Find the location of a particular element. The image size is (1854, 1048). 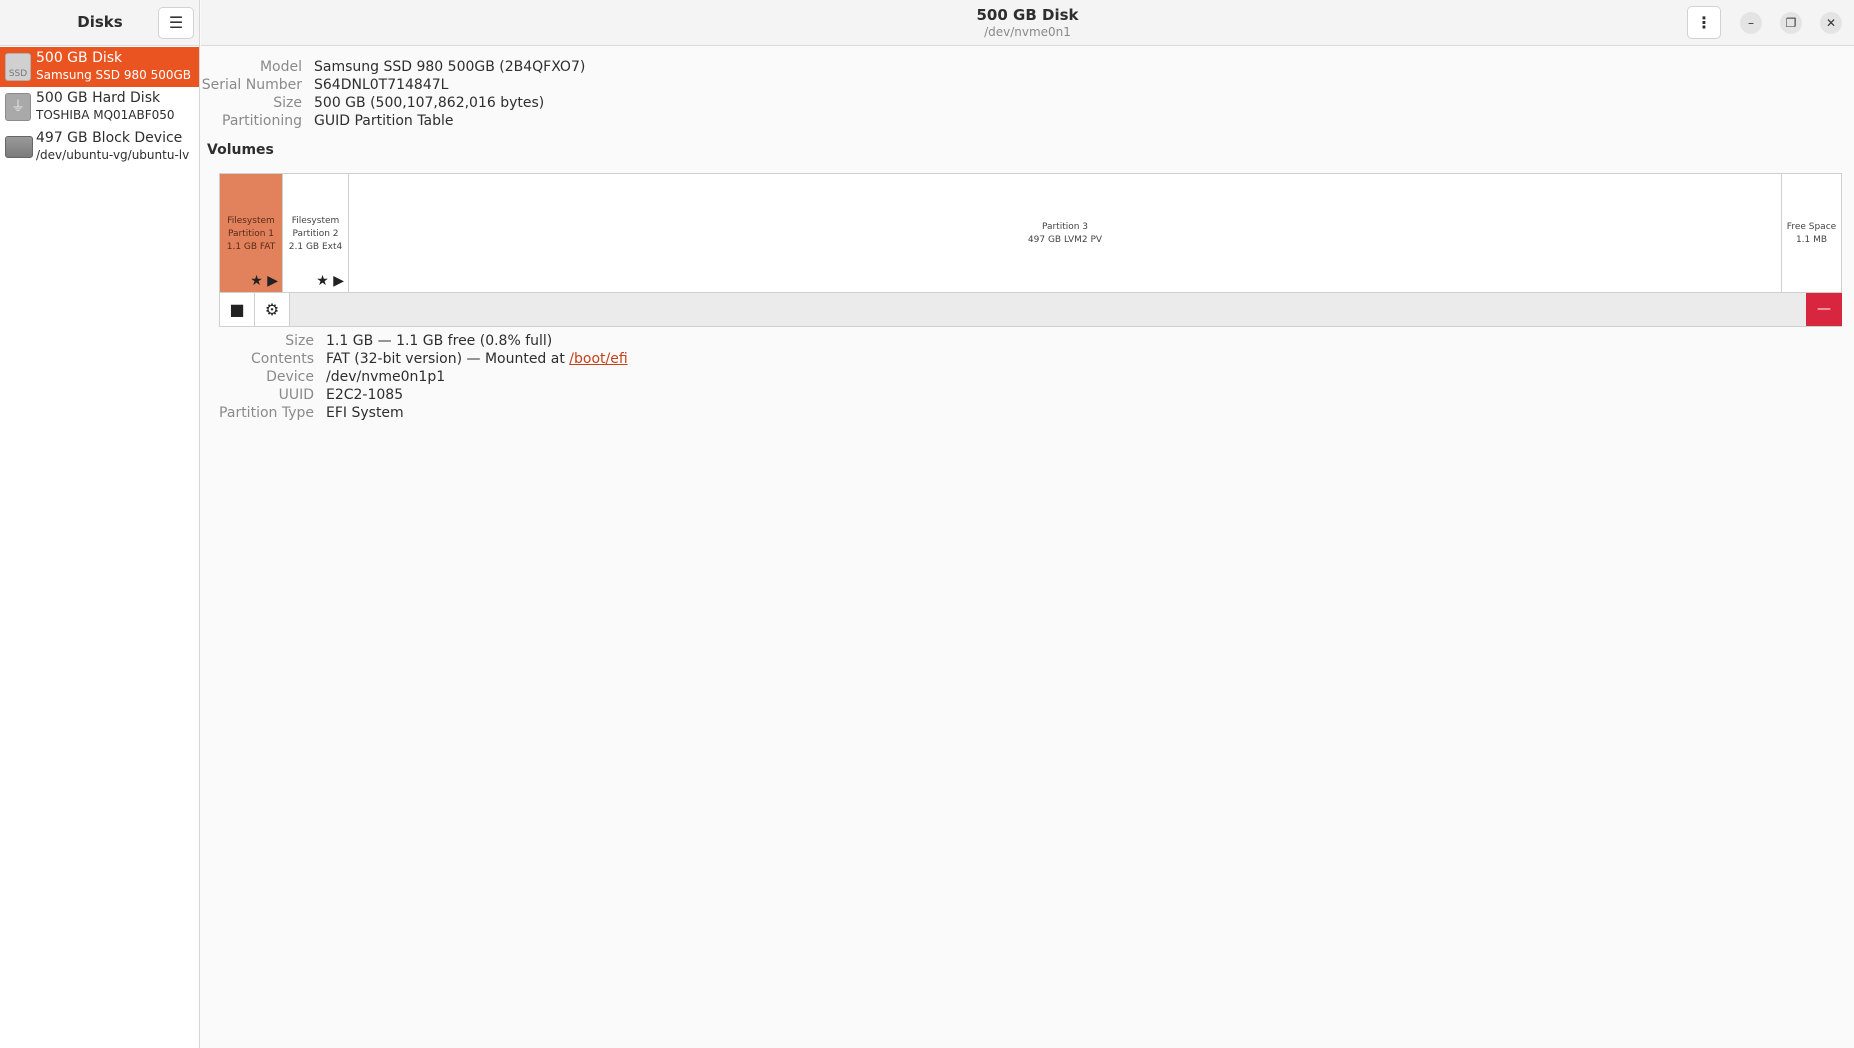

partition-1: Filesystem Partition 1 1.1 GB FAT ★ ▶ is located at coordinates (251, 233).